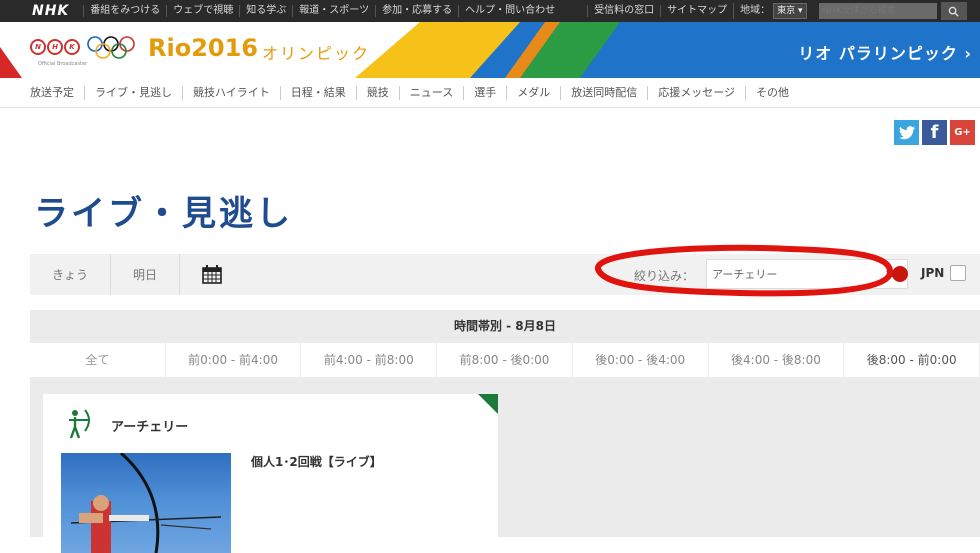 Image resolution: width=980 pixels, height=553 pixels. What do you see at coordinates (41, 11) in the screenshot?
I see `nhk-logo: NHK` at bounding box center [41, 11].